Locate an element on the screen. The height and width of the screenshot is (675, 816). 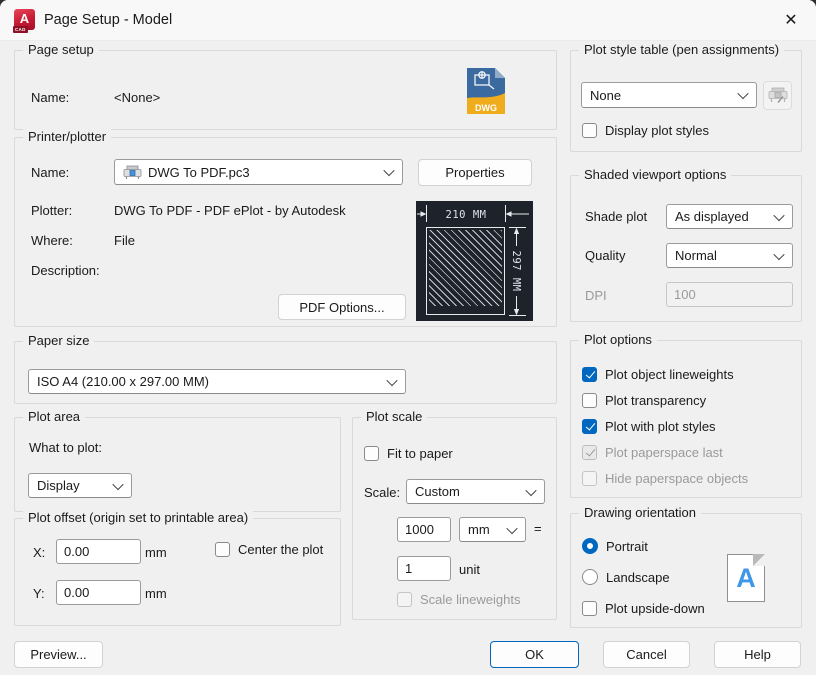
plot-option-row: Plot with plot styles is located at coordinates (649, 426).